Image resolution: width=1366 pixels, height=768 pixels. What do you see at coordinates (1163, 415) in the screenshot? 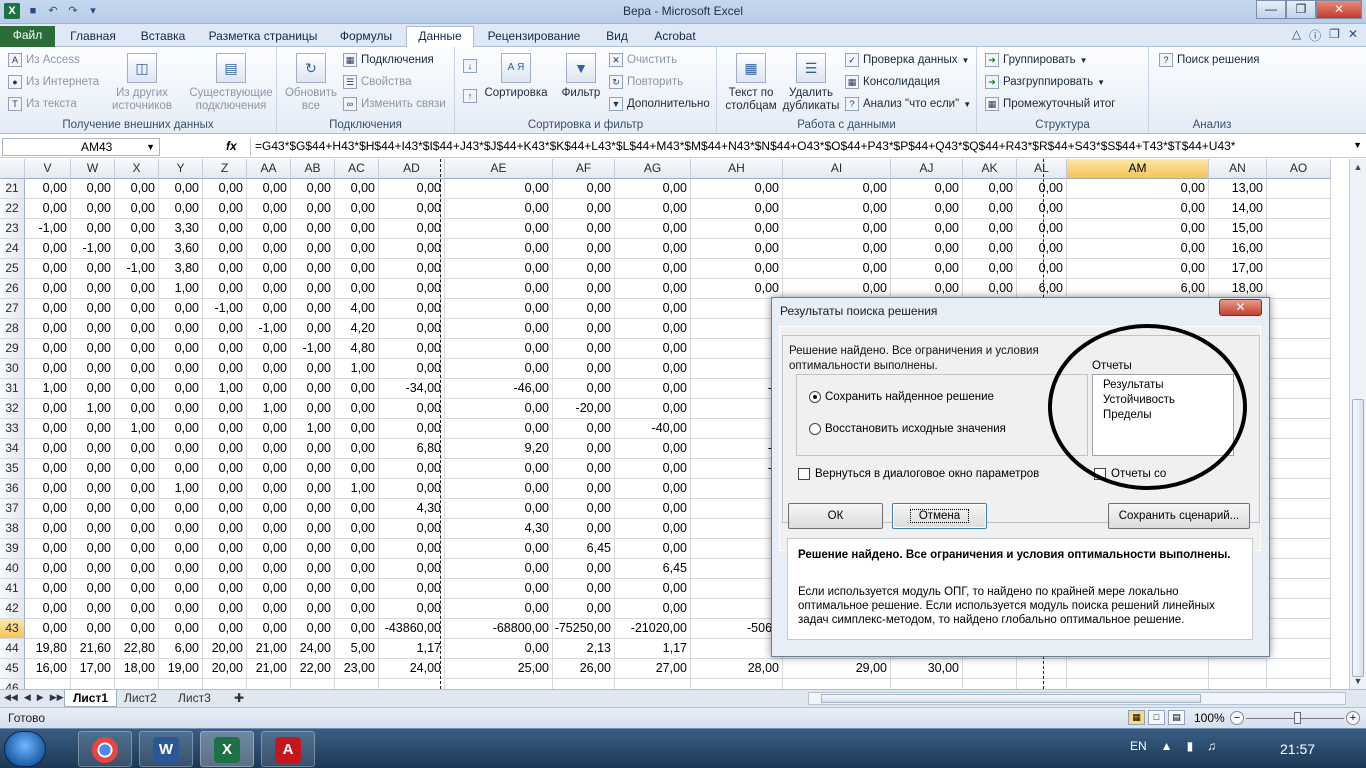
I see `reports-list: Результаты Устойчивость Пределы` at bounding box center [1163, 415].